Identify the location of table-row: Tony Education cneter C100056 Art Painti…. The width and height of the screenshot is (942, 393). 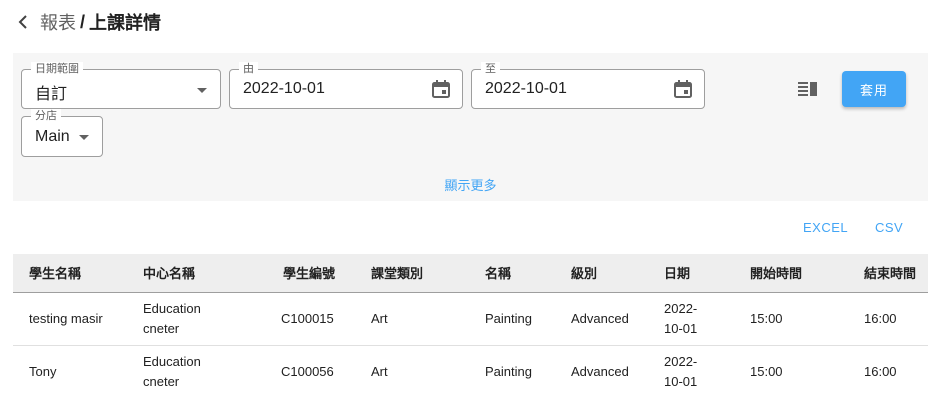
(470, 369).